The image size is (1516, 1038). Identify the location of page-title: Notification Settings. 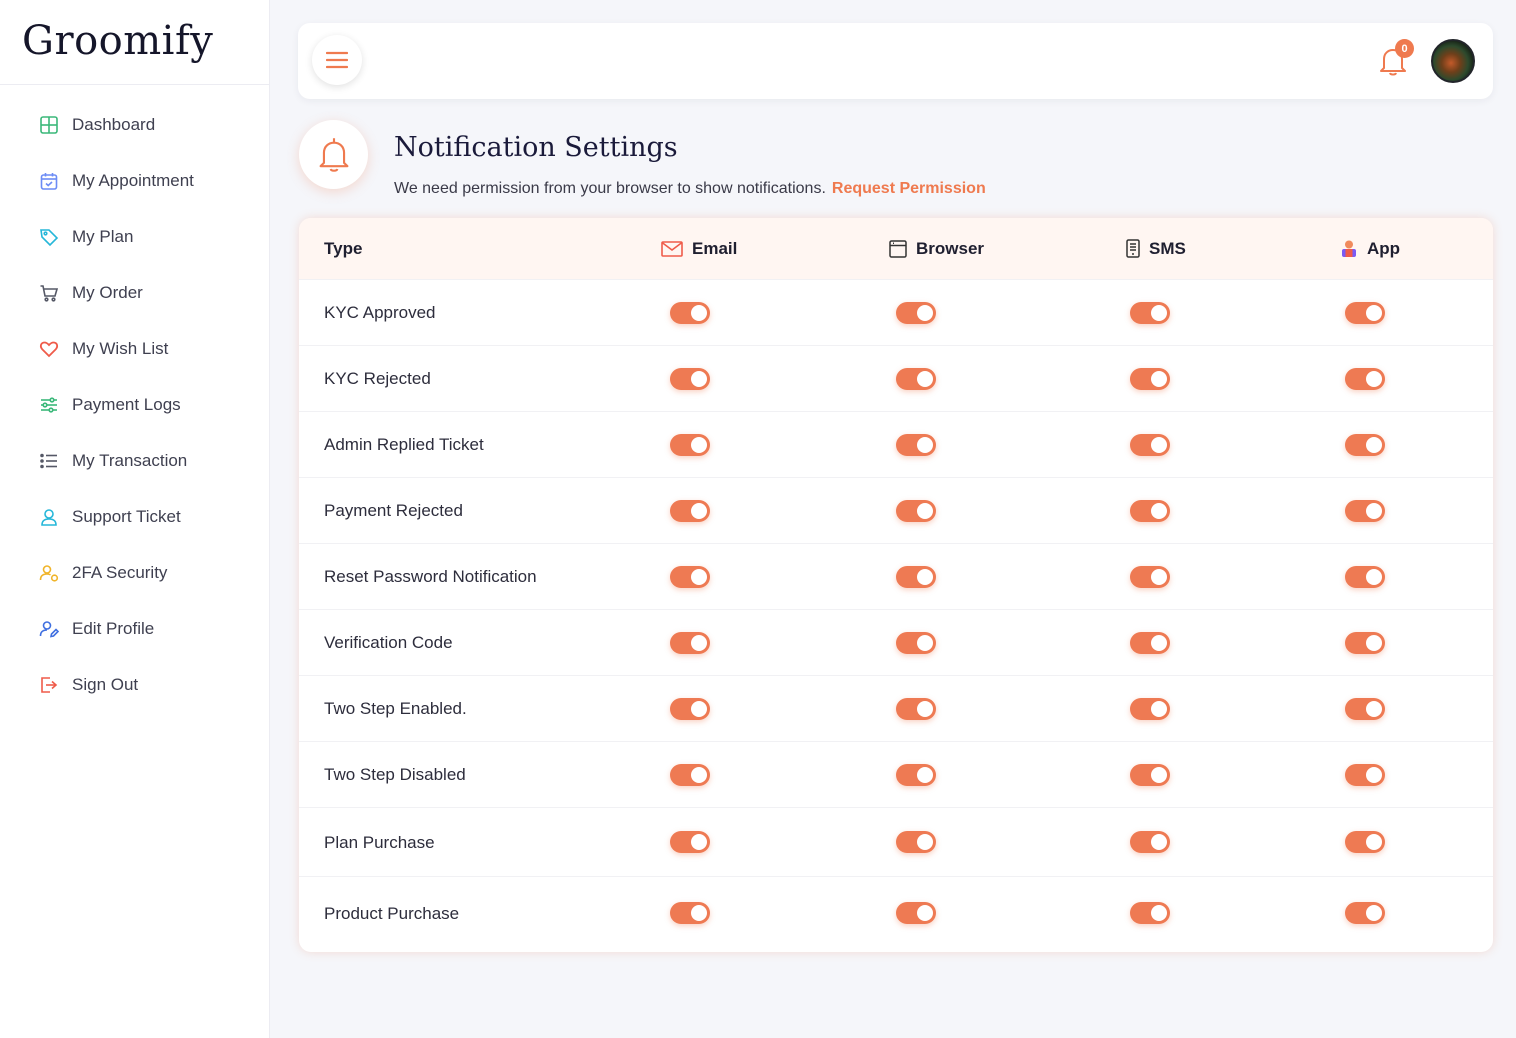
(536, 147).